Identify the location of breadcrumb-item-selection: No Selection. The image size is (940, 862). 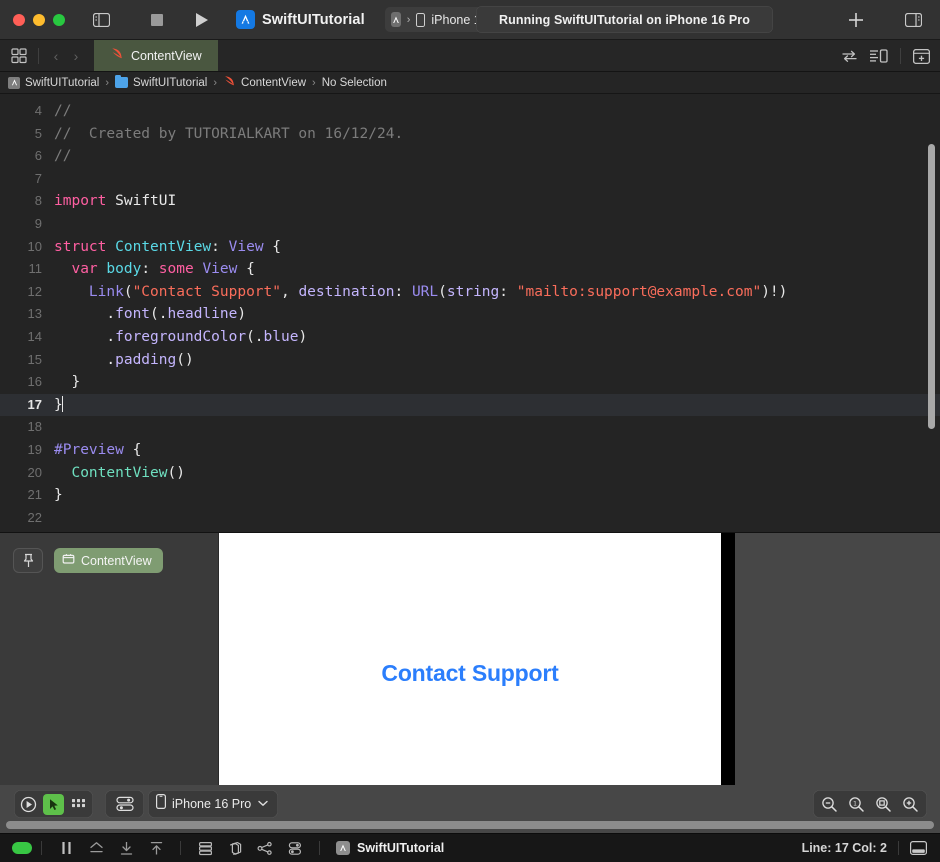
(354, 83).